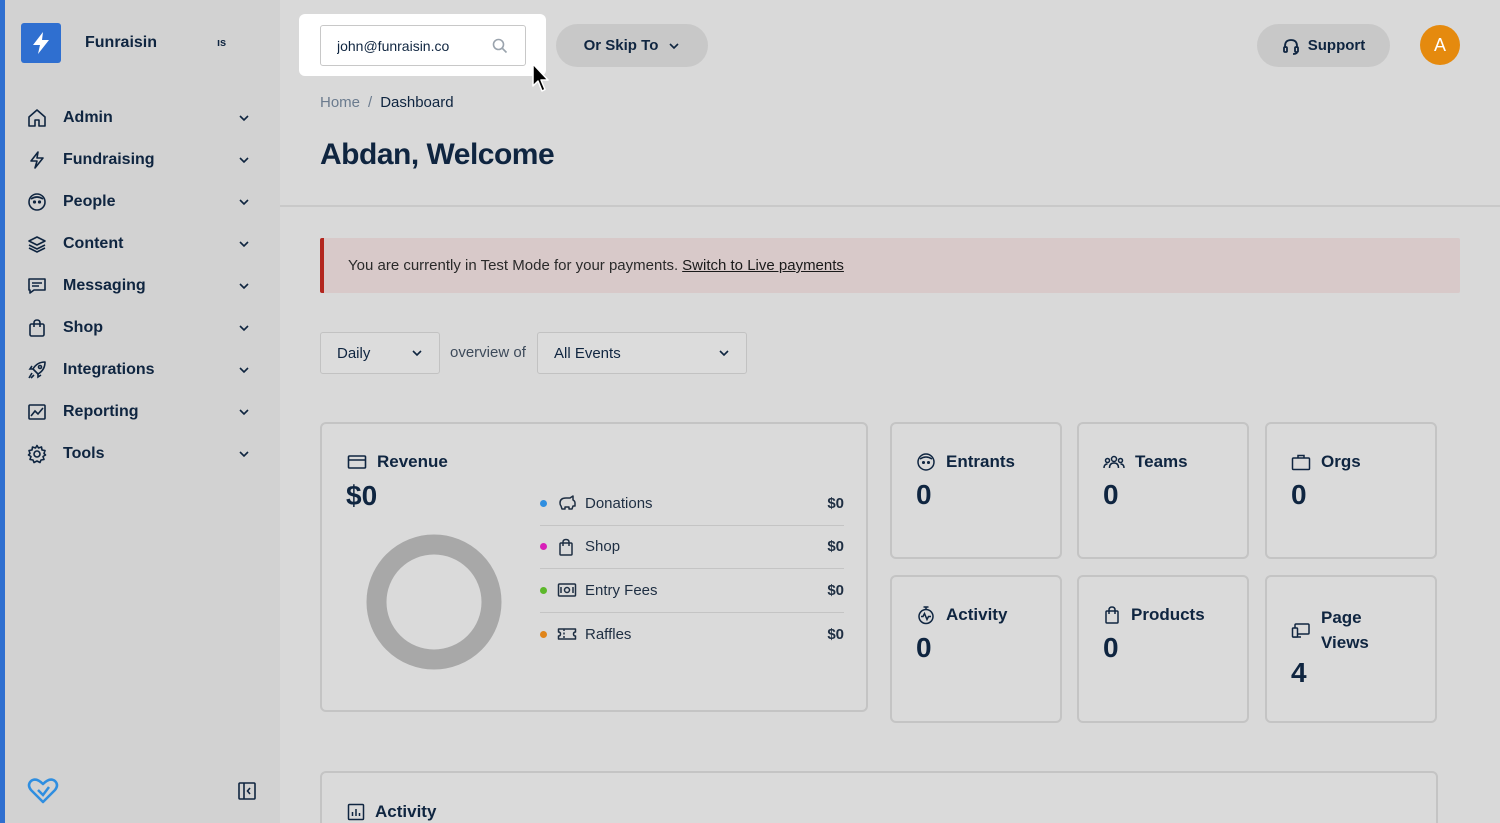  I want to click on gear-icon, so click(40, 454).